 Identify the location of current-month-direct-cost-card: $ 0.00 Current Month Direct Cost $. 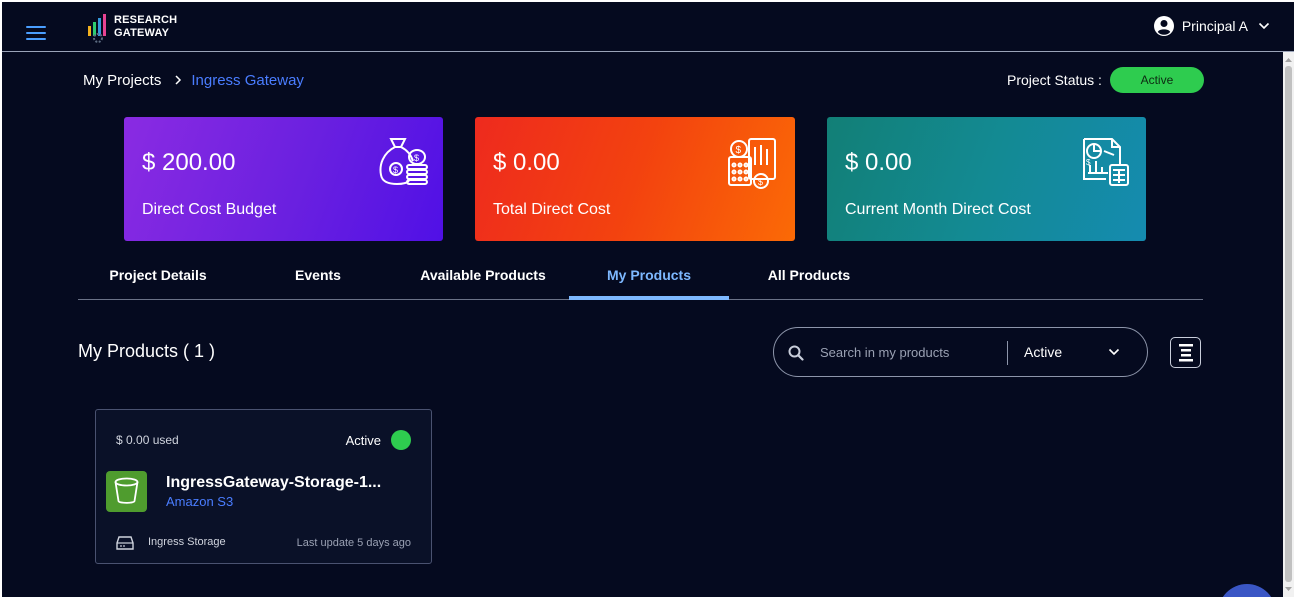
(986, 179).